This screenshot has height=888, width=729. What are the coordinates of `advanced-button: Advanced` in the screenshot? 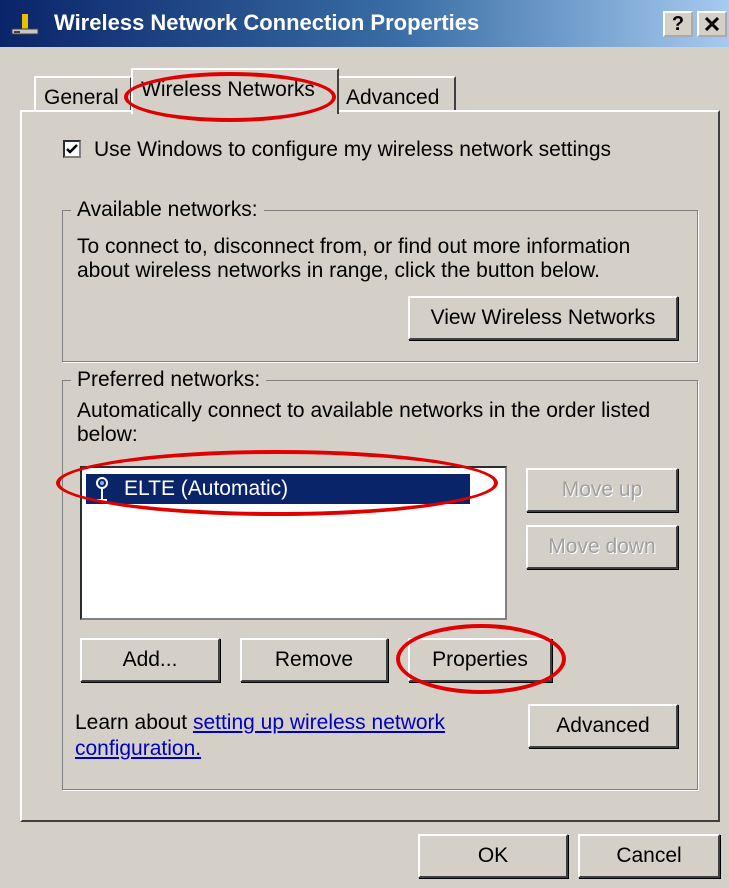 It's located at (603, 726).